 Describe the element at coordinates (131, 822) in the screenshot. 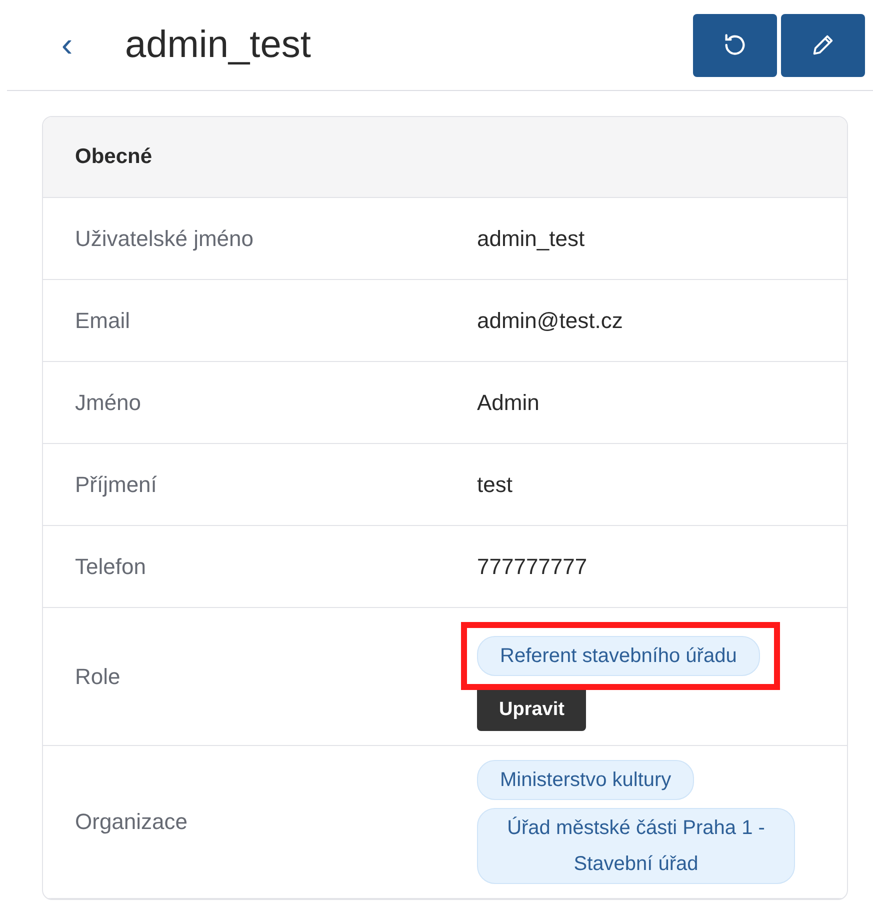

I see `field-label: Organizace` at that location.